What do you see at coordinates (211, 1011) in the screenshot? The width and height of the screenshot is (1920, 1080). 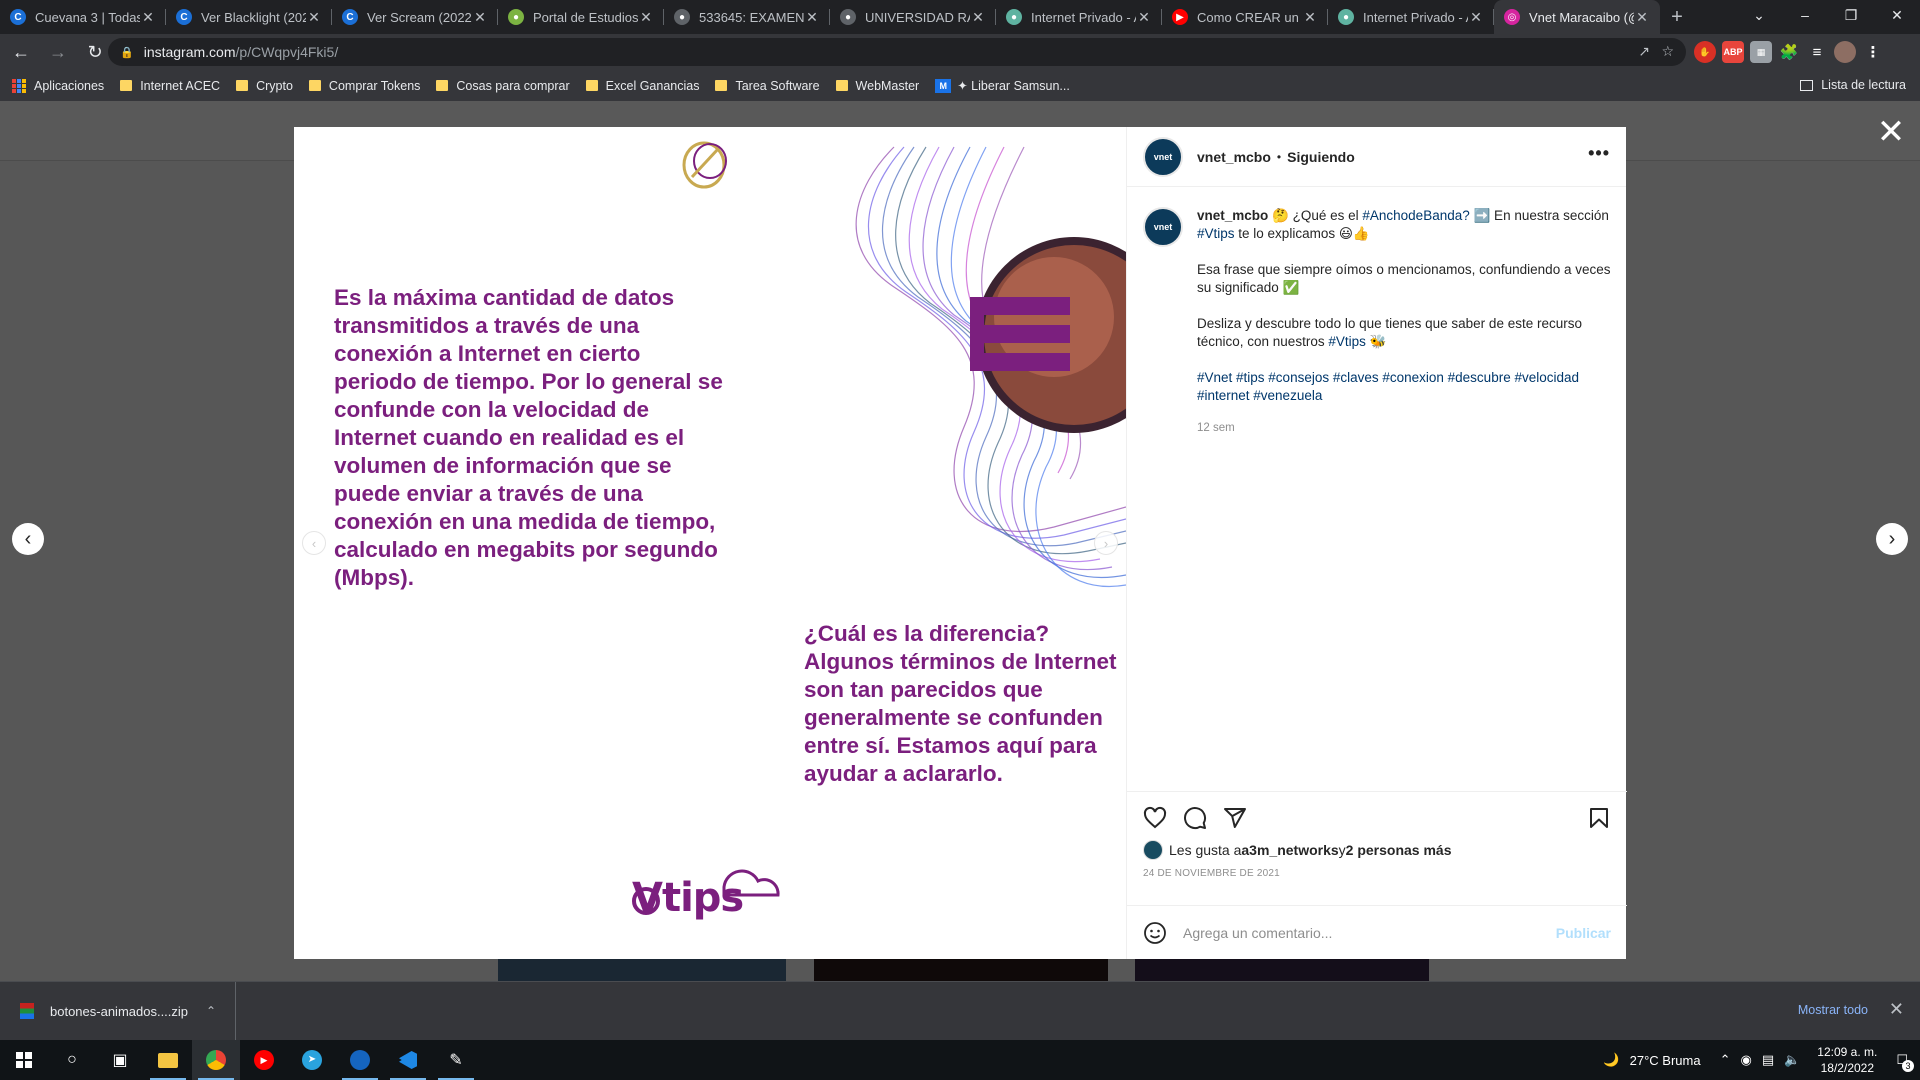 I see `chevron-up-icon: ⌃` at bounding box center [211, 1011].